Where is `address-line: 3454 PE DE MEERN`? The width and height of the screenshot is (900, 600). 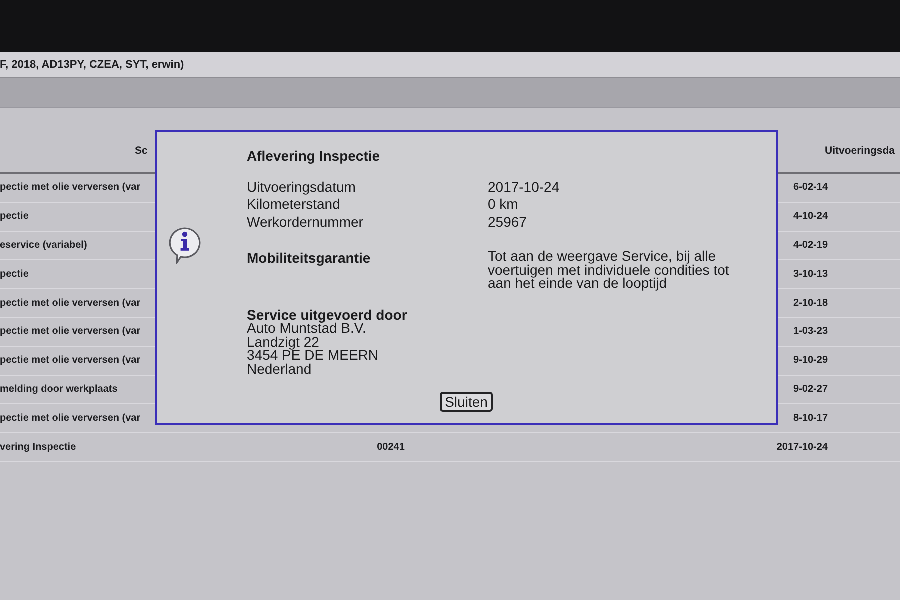
address-line: 3454 PE DE MEERN is located at coordinates (312, 356).